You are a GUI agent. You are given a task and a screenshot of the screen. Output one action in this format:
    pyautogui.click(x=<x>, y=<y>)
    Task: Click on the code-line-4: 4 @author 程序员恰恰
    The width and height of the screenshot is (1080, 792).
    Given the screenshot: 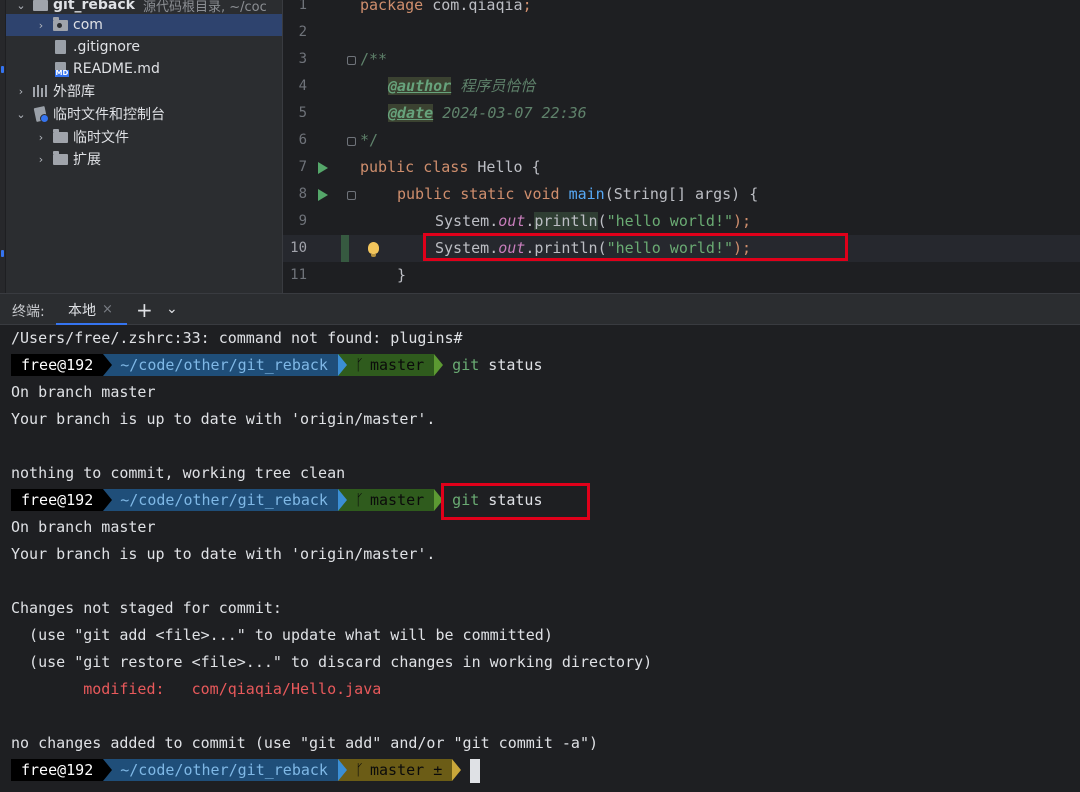 What is the action you would take?
    pyautogui.click(x=681, y=86)
    